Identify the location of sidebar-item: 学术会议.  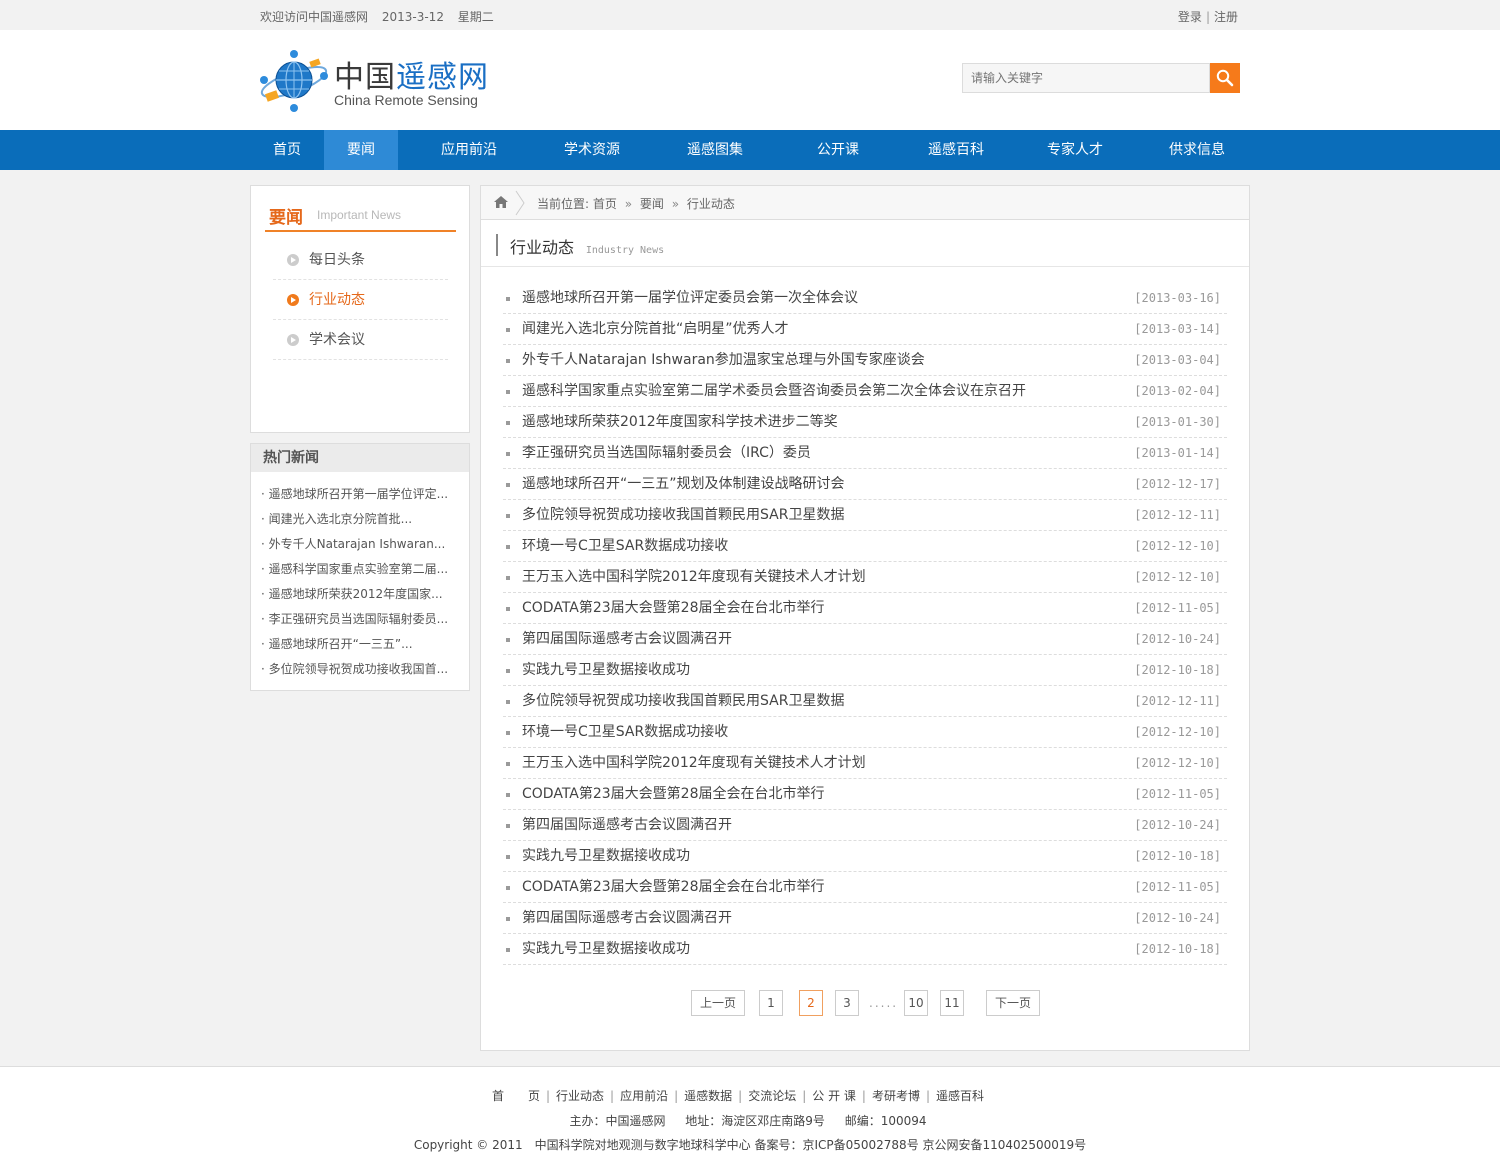
(360, 340).